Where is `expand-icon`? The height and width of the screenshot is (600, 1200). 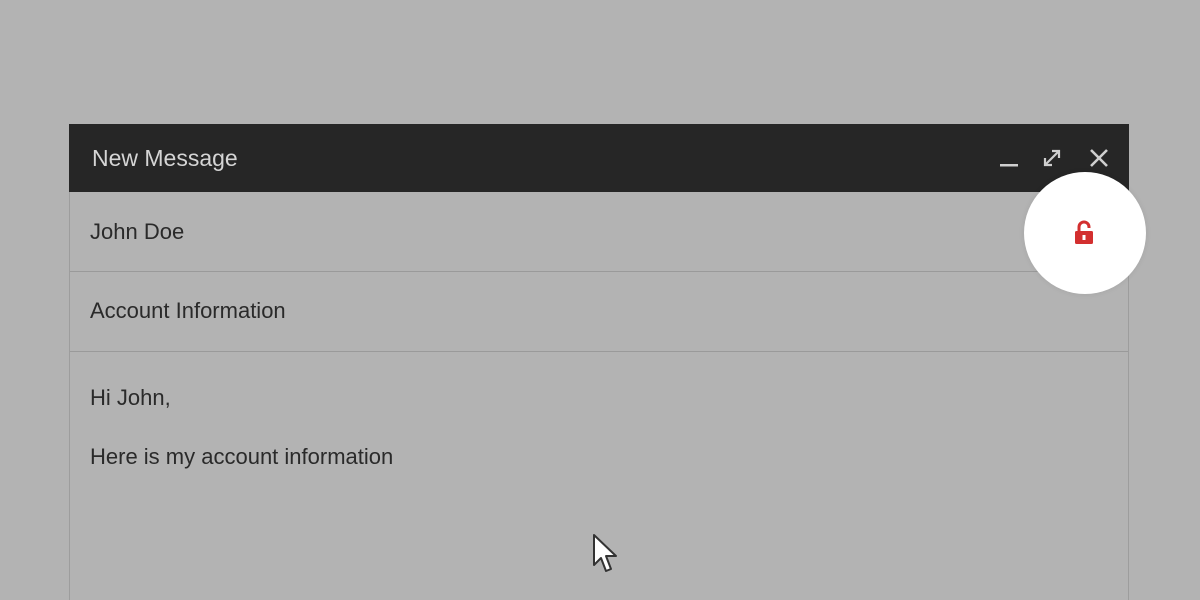
expand-icon is located at coordinates (1052, 158).